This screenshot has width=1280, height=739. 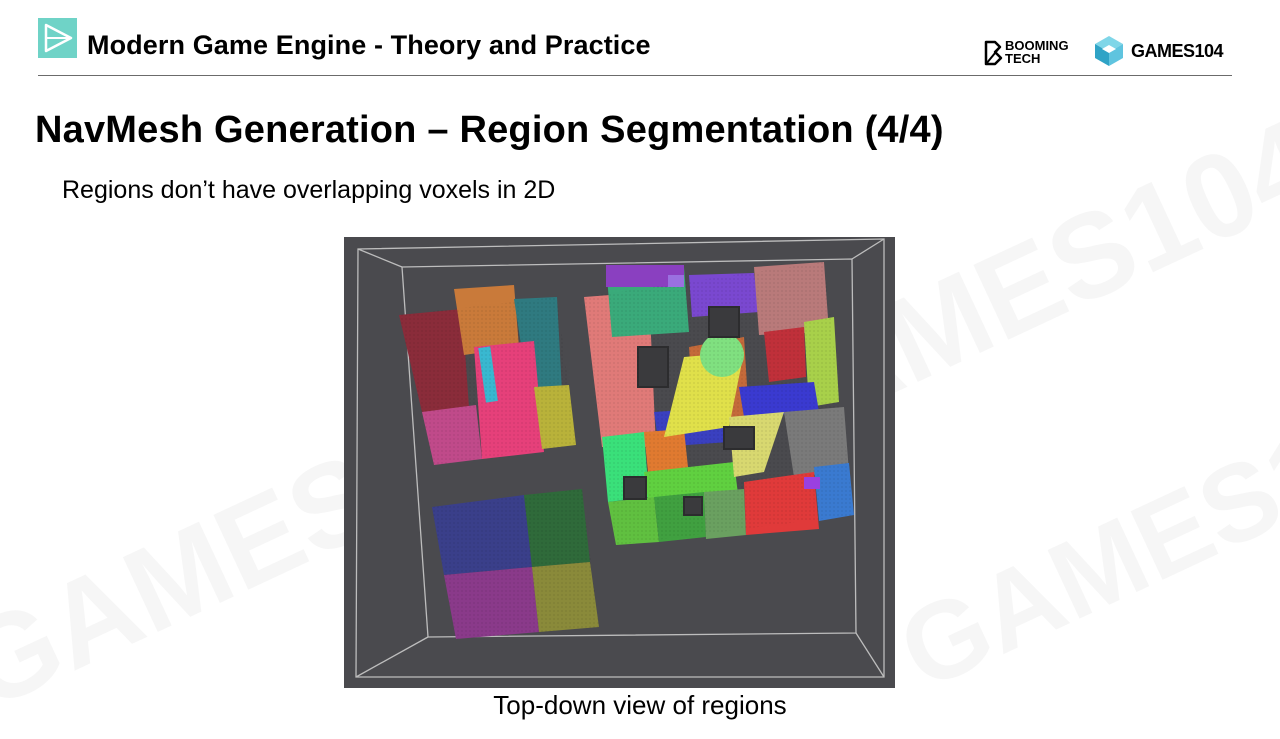 I want to click on room-bottom-left, so click(x=515, y=564).